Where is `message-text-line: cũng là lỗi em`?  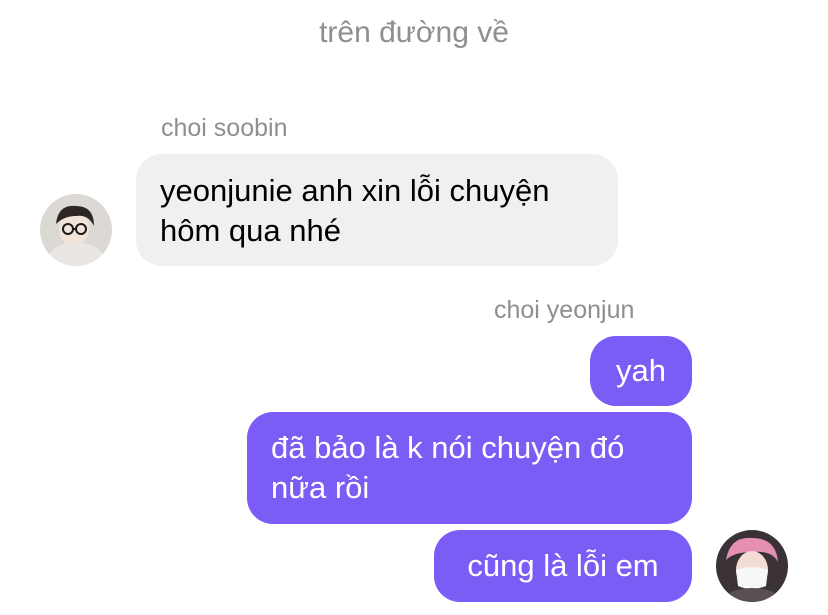
message-text-line: cũng là lỗi em is located at coordinates (563, 565).